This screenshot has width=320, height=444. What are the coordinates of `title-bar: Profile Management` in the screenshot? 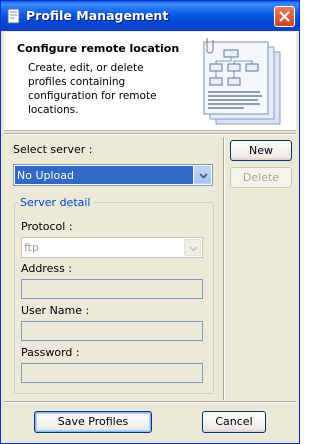 It's located at (150, 16).